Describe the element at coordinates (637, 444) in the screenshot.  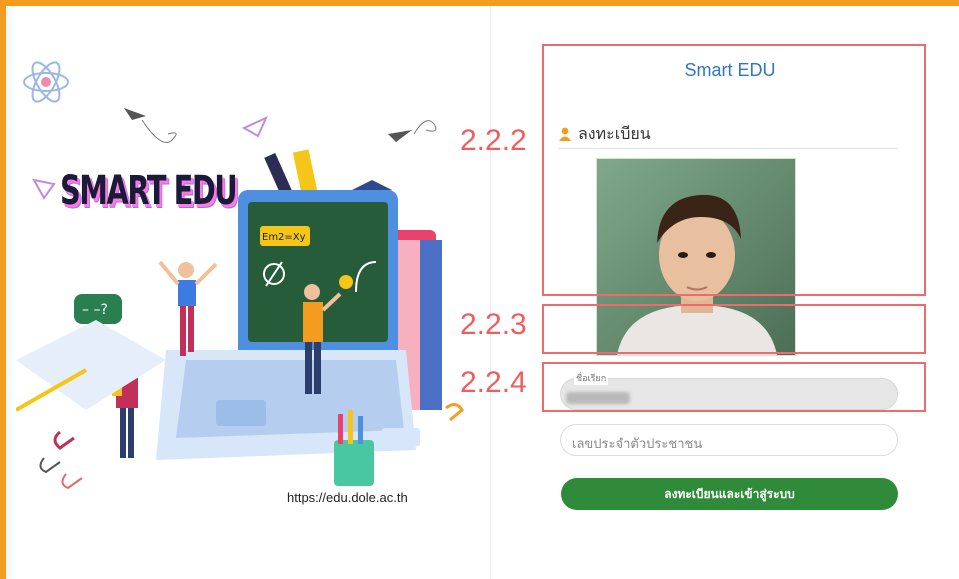
I see `national-id-placeholder: เลขประจำตัวประชาชน` at that location.